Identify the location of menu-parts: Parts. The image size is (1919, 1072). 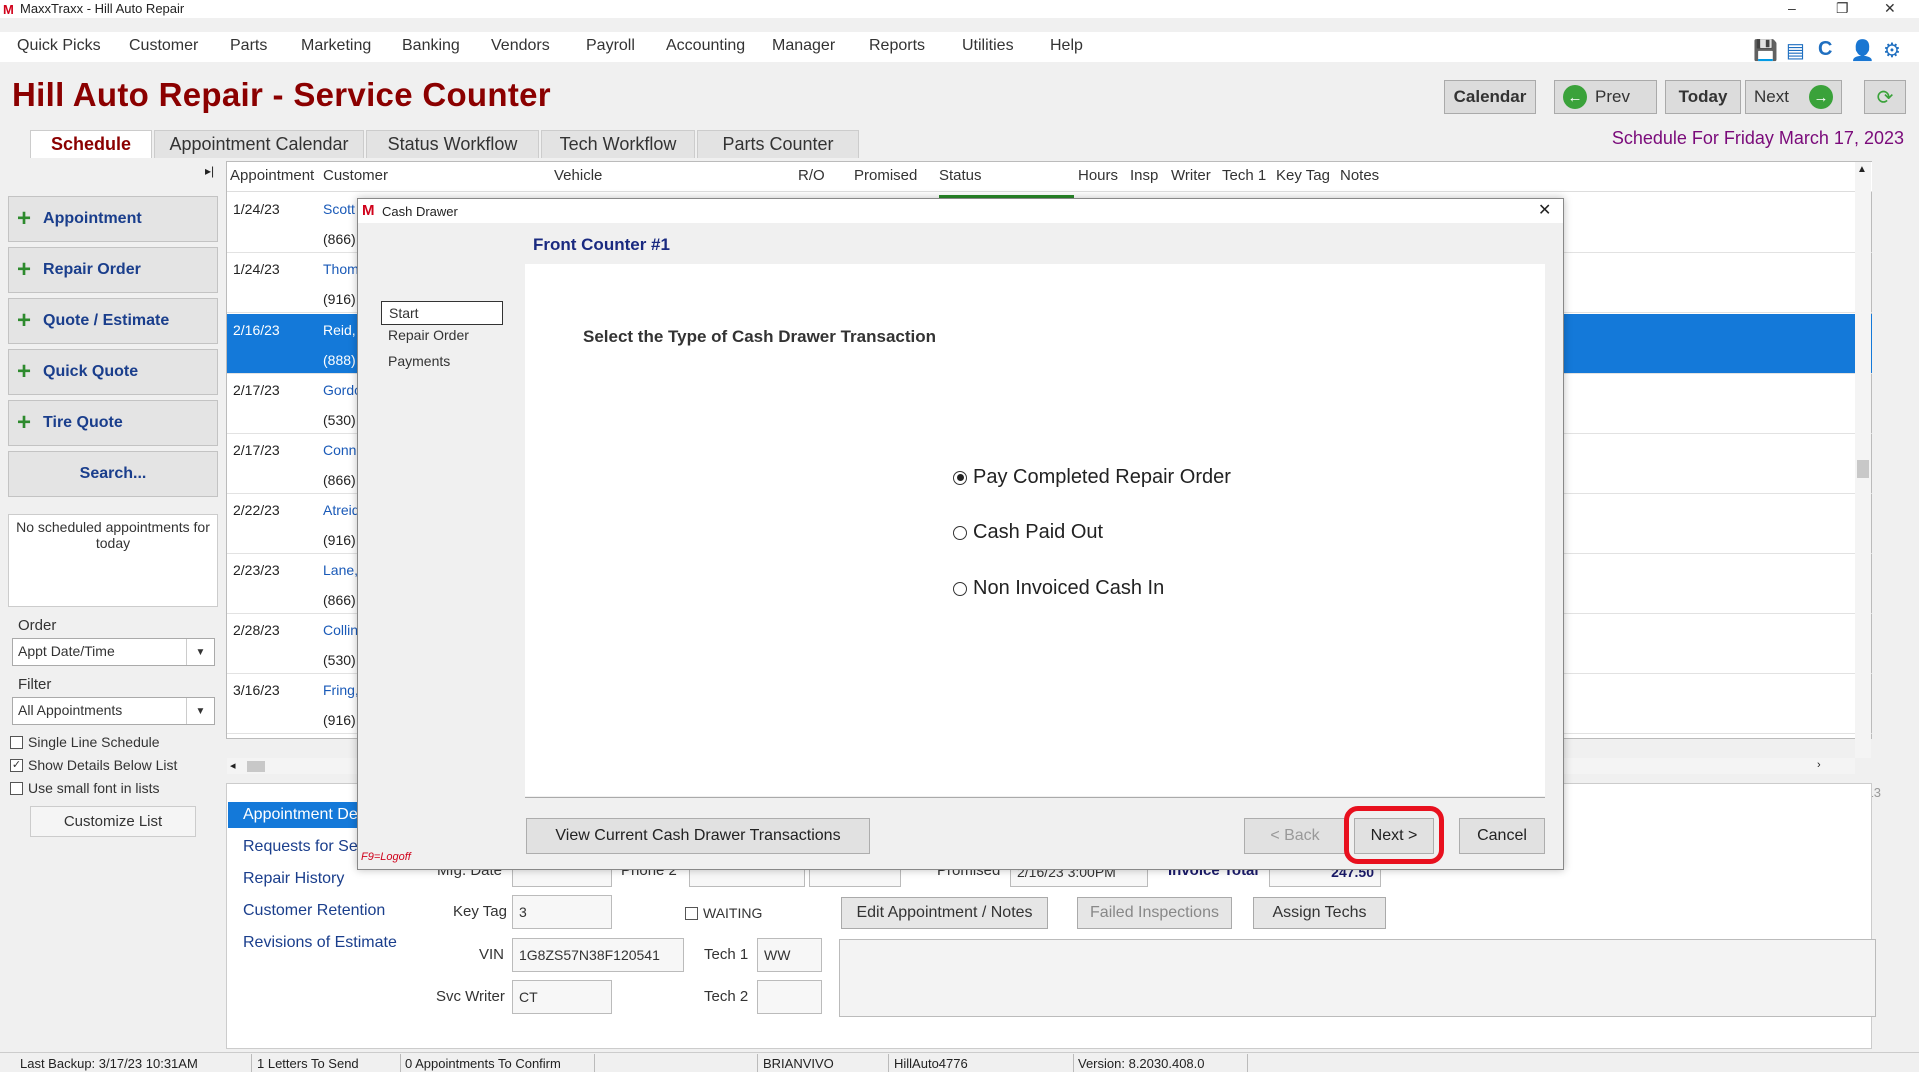
(248, 46).